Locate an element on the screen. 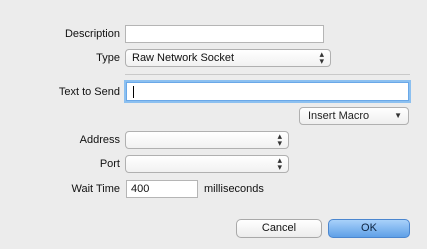 The image size is (427, 249). address-popup: ▴ ▾ is located at coordinates (207, 140).